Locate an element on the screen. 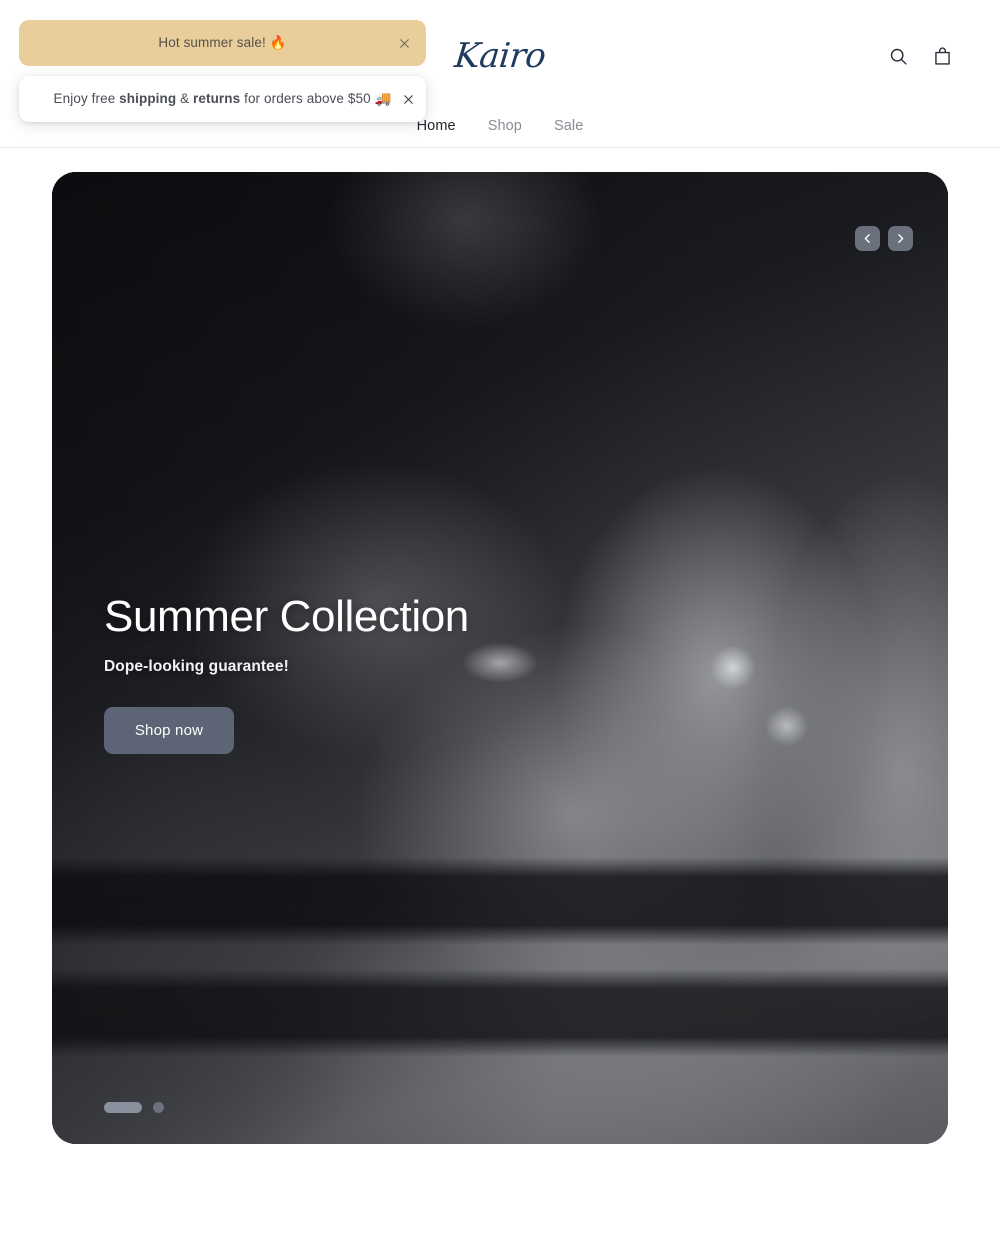 This screenshot has height=1248, width=1000. carousel-nav is located at coordinates (884, 238).